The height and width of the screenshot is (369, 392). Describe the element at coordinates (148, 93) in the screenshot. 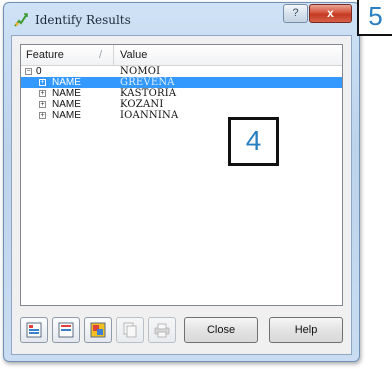

I see `value-cell: KASTORIA` at that location.